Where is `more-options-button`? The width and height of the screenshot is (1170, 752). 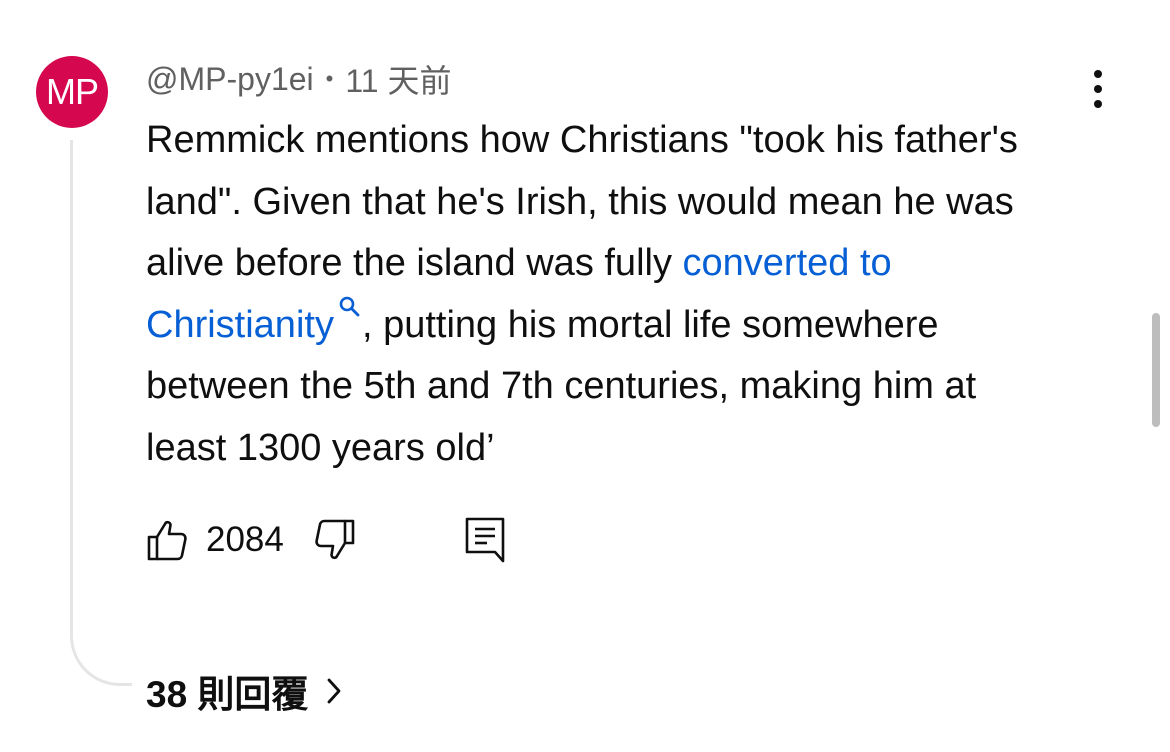
more-options-button is located at coordinates (1098, 89).